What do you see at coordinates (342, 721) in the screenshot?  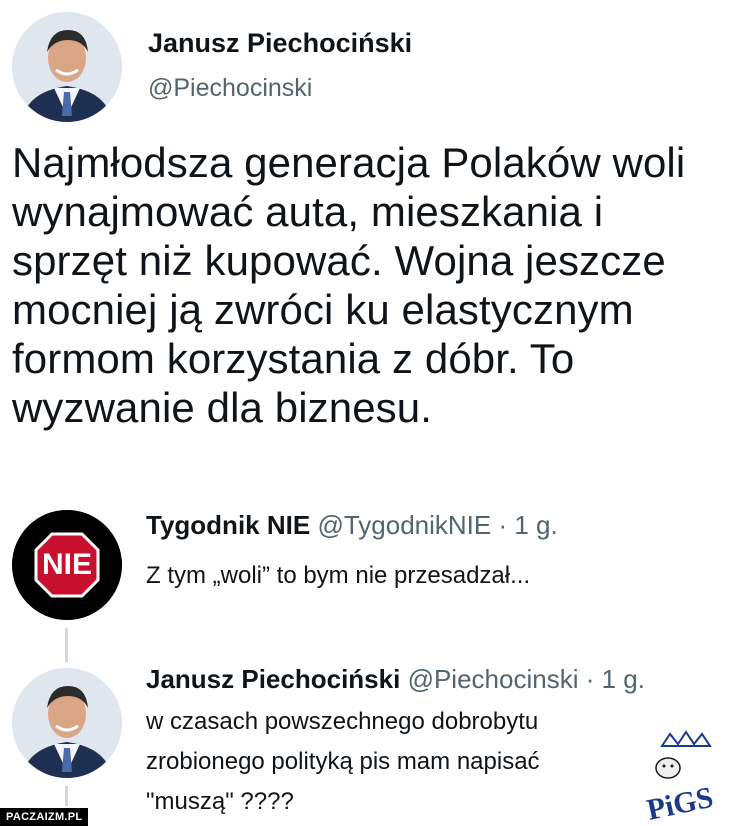 I see `reply-line: w czasach powszechnego dobrobytu` at bounding box center [342, 721].